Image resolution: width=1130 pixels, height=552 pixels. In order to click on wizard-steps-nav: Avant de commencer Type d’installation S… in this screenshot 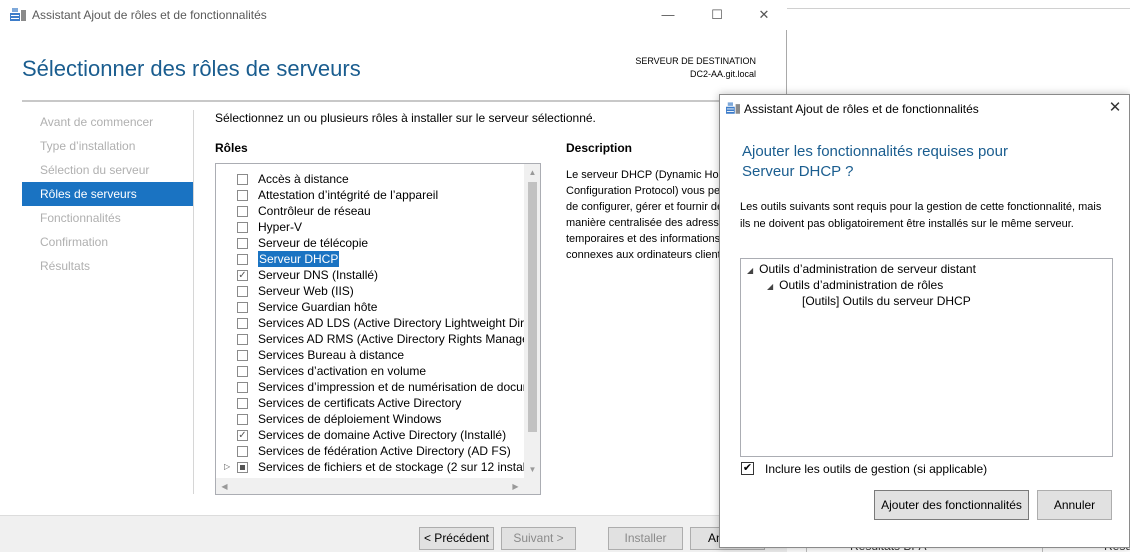, I will do `click(107, 194)`.